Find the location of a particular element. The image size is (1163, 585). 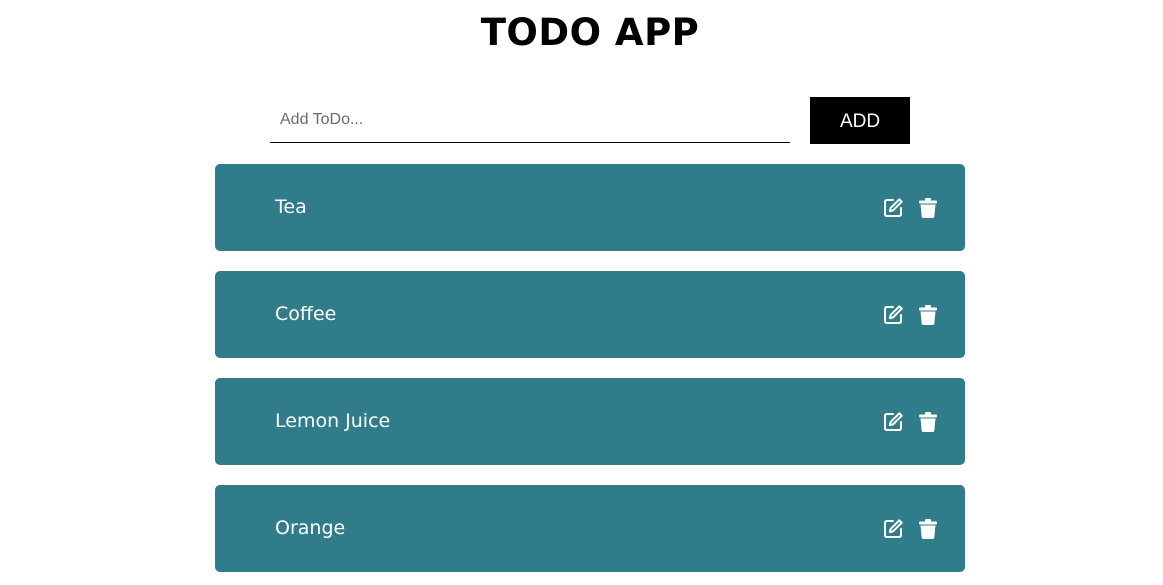

todo-text: Lemon Juice is located at coordinates (333, 421).